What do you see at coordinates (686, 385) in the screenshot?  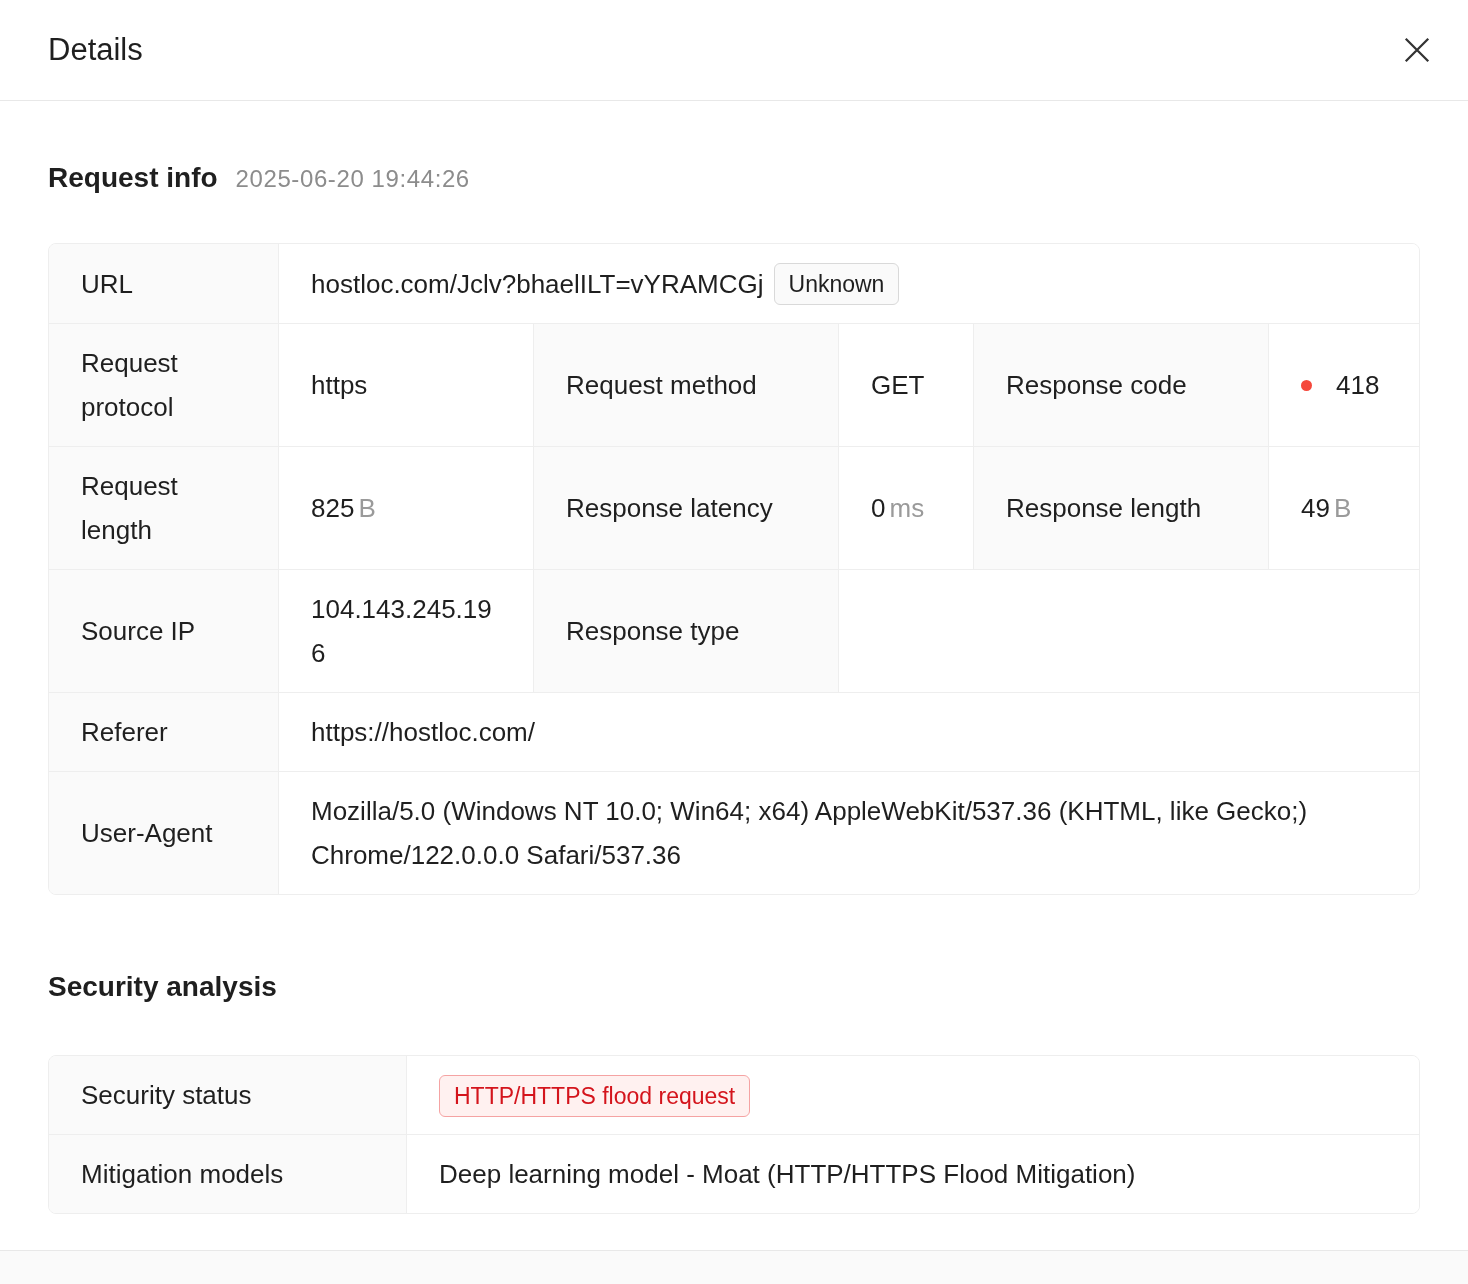 I see `field-label: Request method` at bounding box center [686, 385].